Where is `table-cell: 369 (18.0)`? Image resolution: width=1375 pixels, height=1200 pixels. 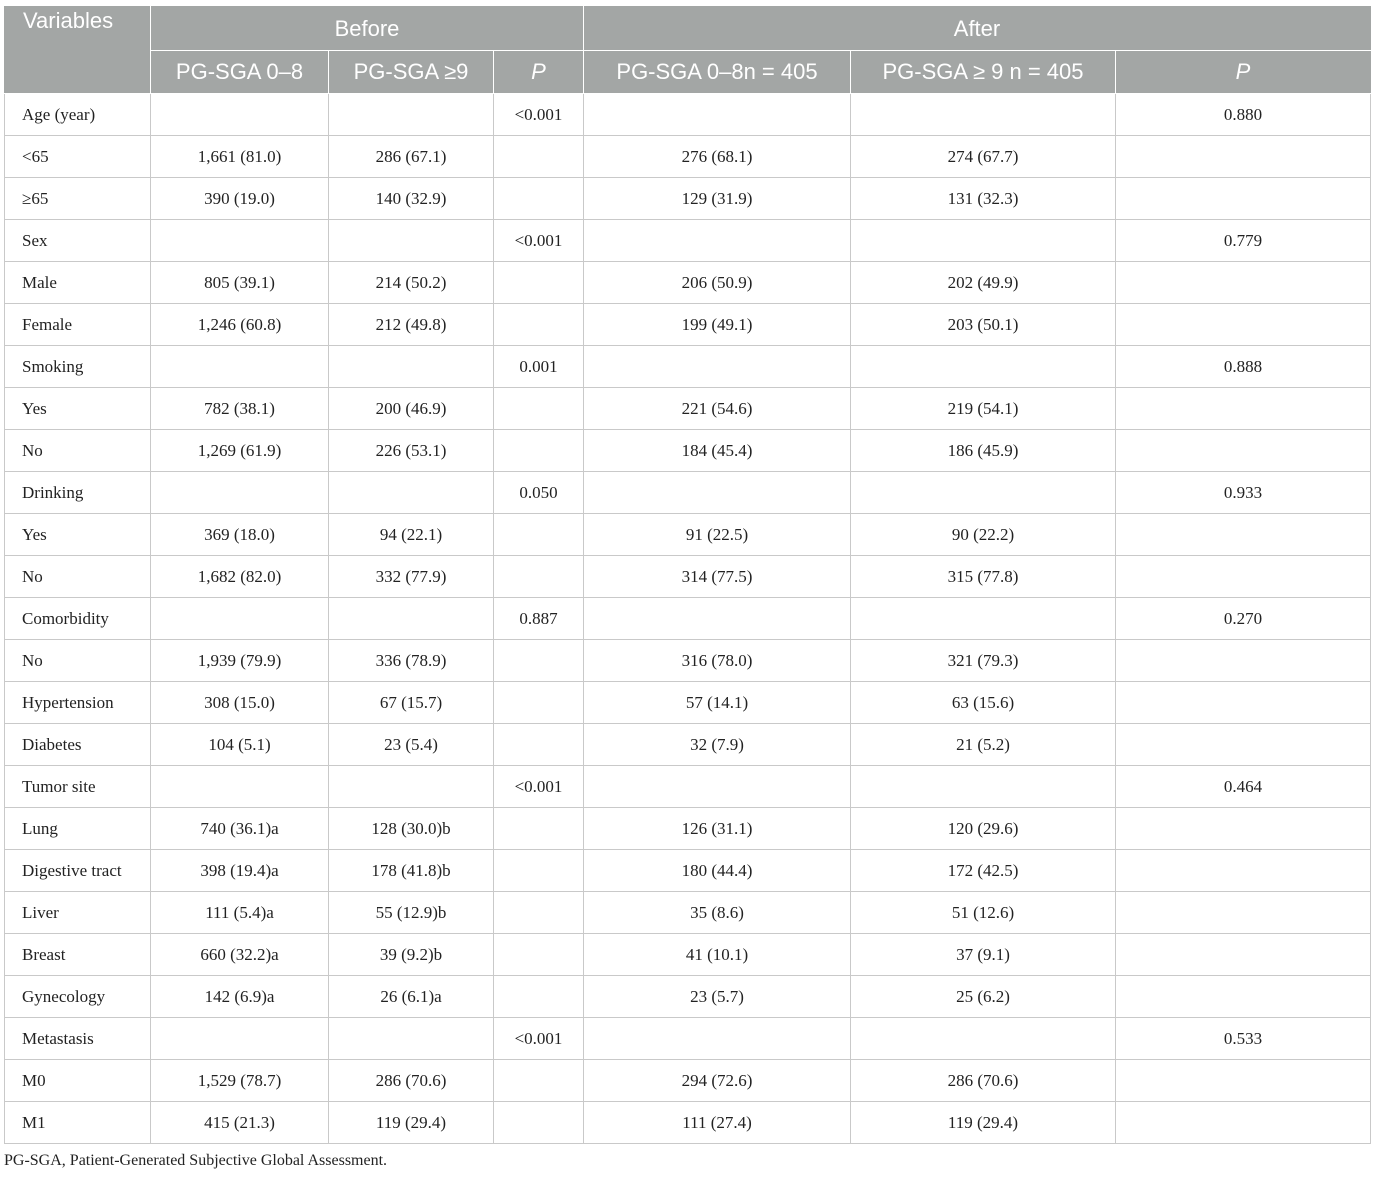 table-cell: 369 (18.0) is located at coordinates (239, 534).